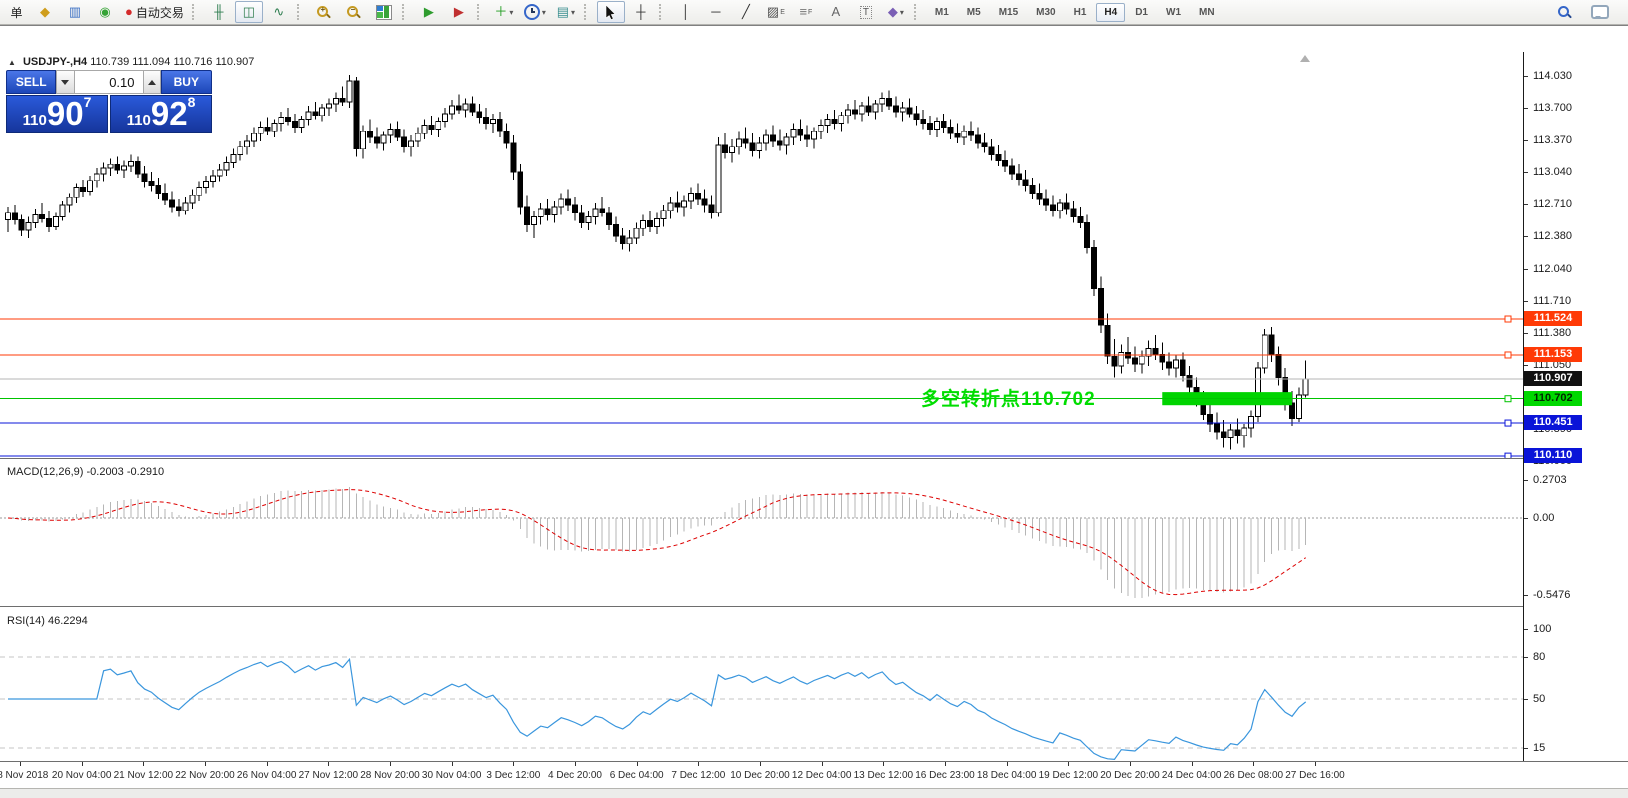  What do you see at coordinates (219, 12) in the screenshot?
I see `bar-chart-icon: ╫` at bounding box center [219, 12].